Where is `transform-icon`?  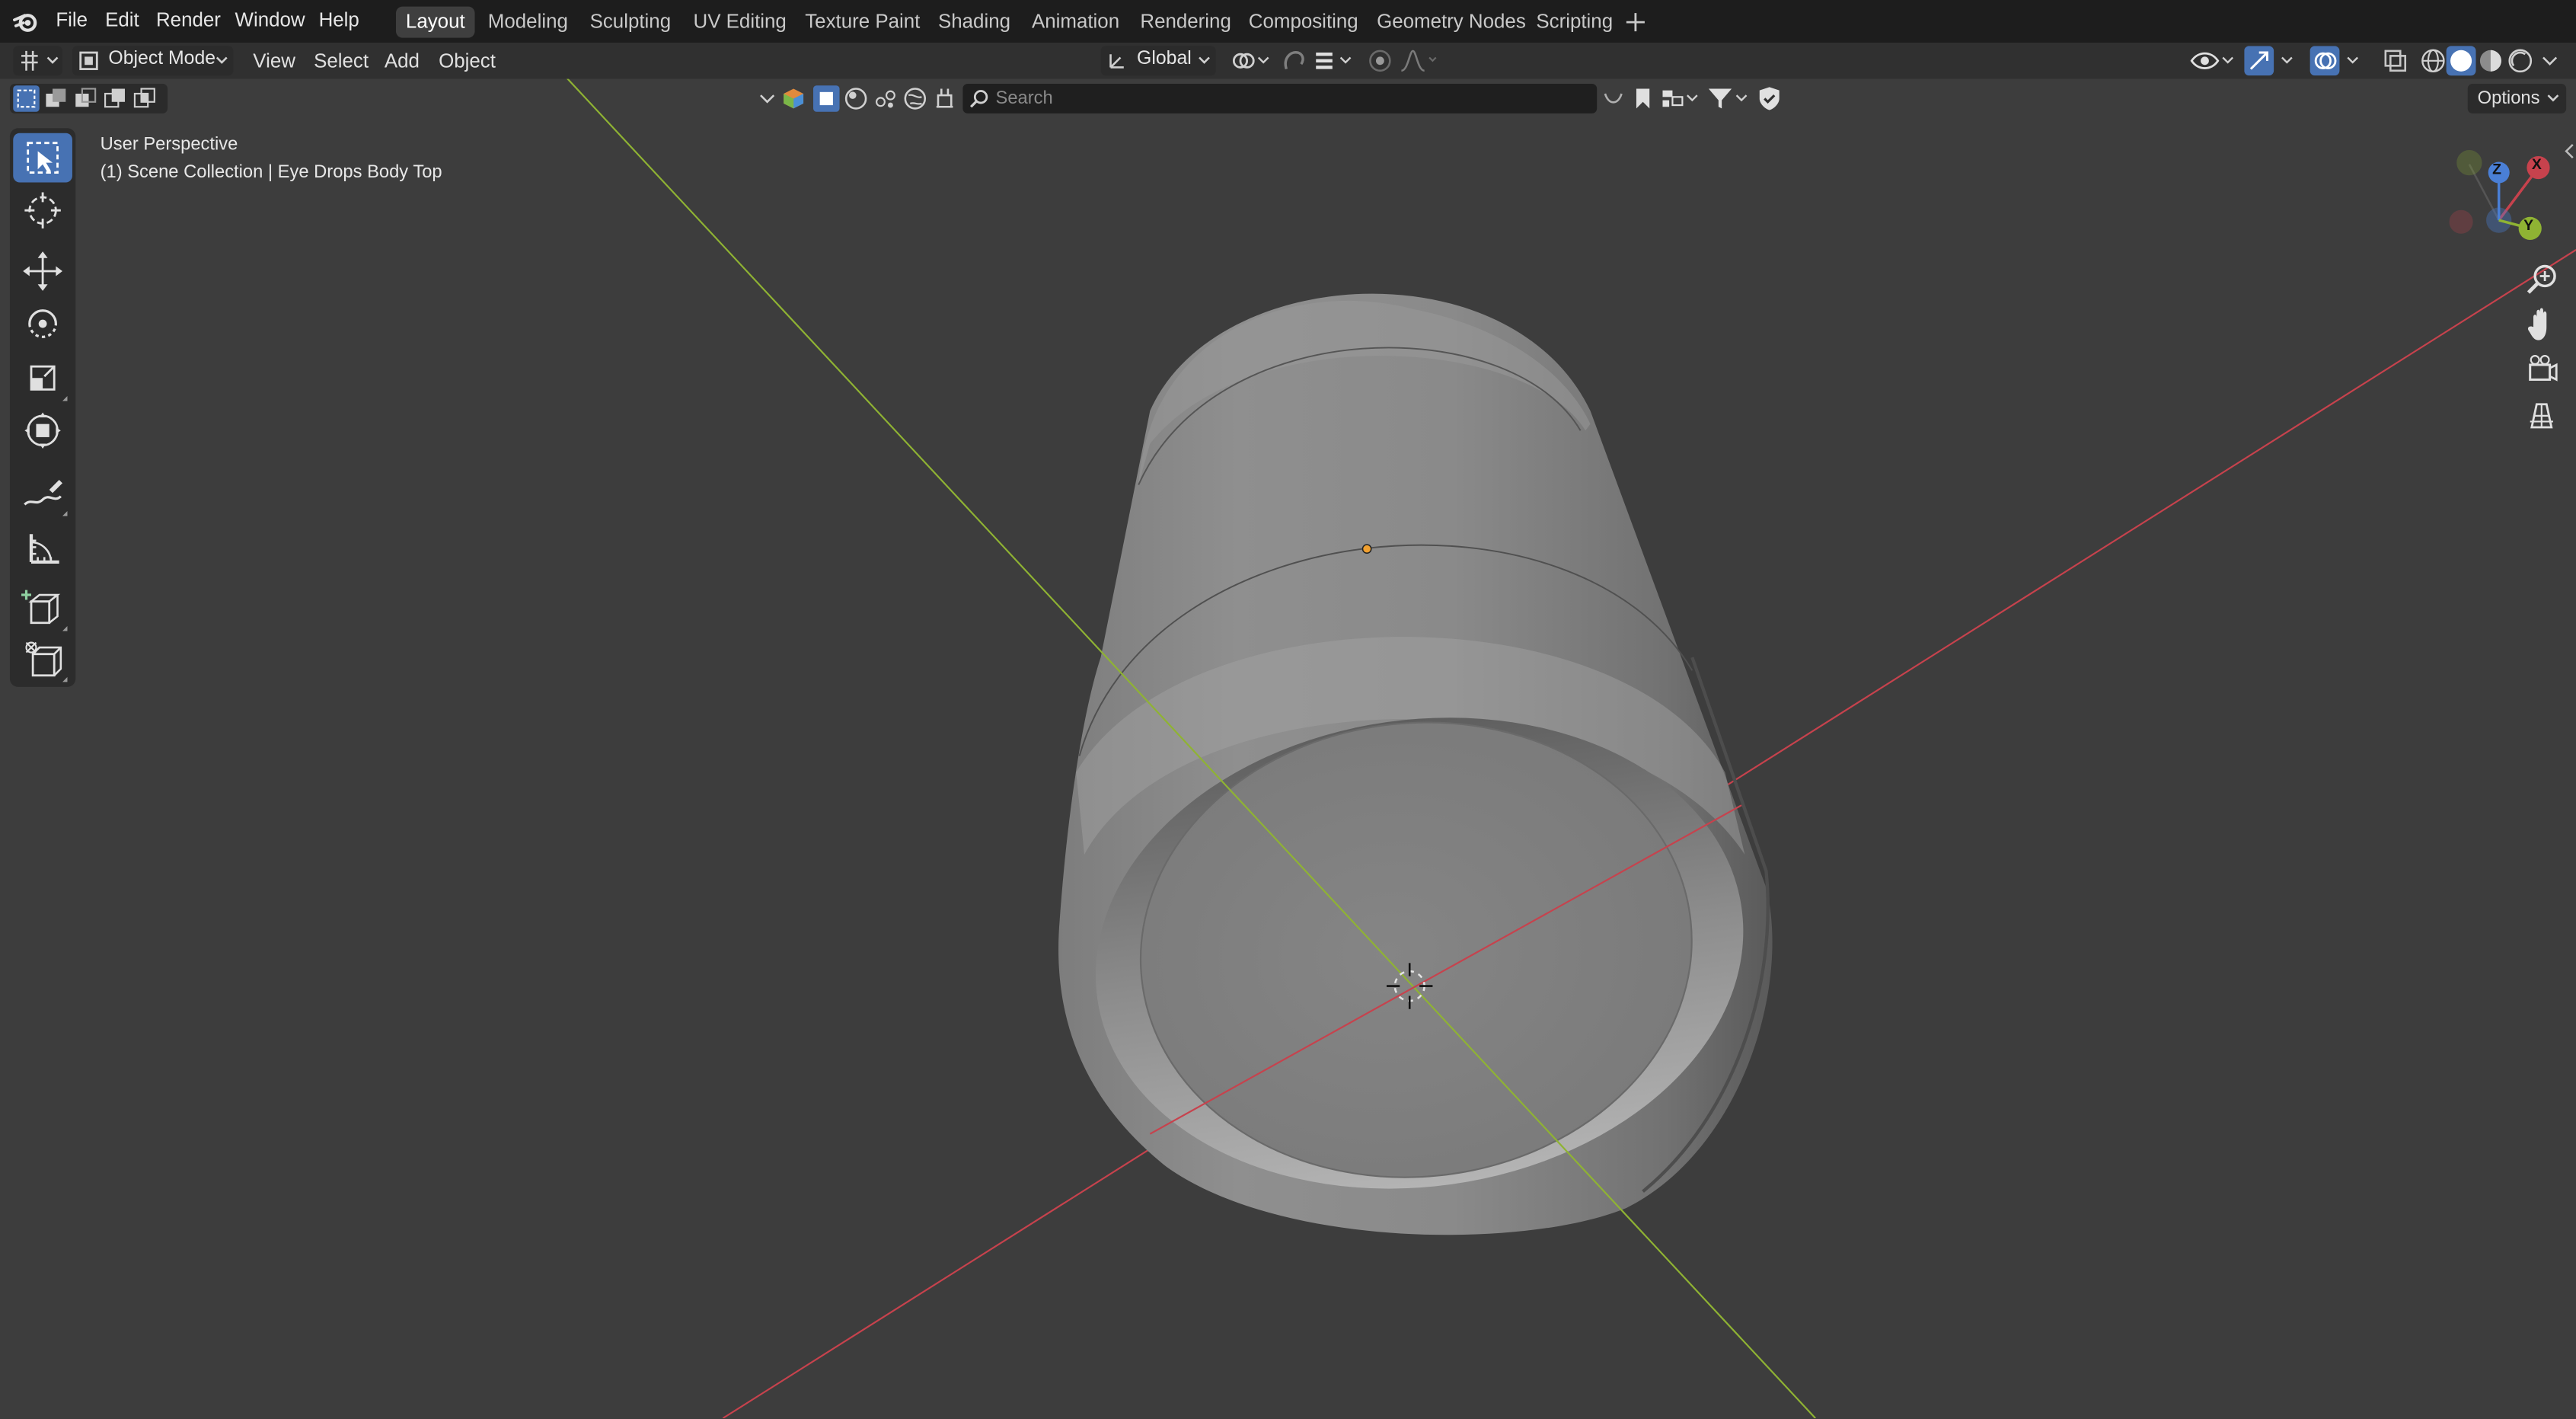
transform-icon is located at coordinates (42, 430).